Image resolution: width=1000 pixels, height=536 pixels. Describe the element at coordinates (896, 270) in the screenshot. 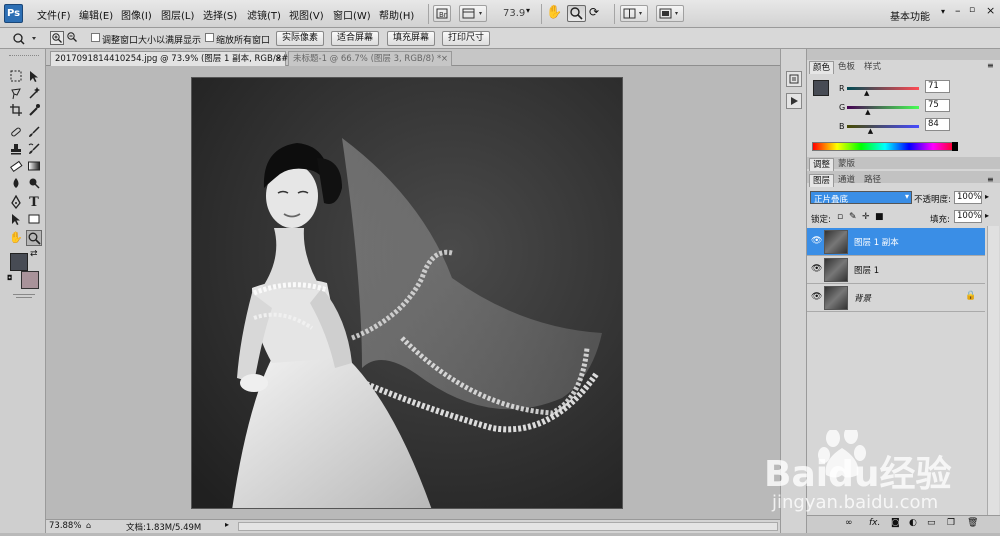

I see `layer-row: 👁 图层 1` at that location.